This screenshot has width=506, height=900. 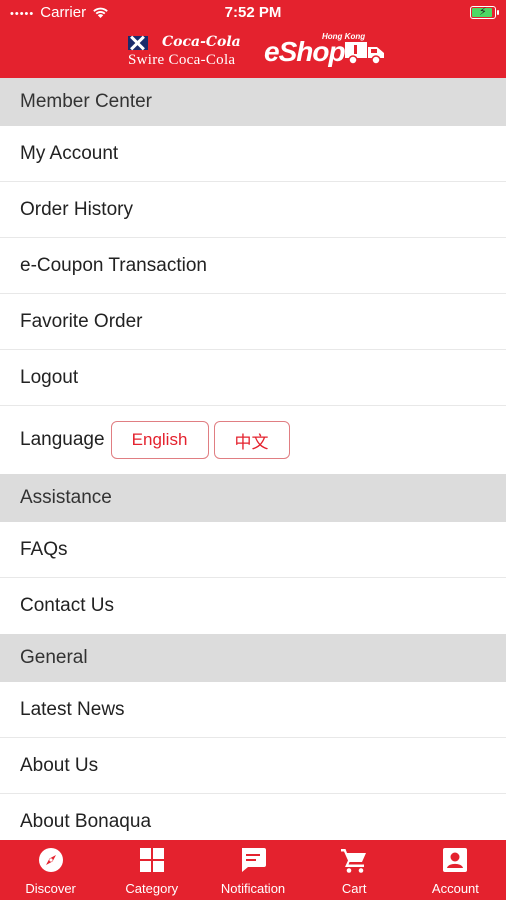 I want to click on menu-item-my-account: My Account, so click(x=253, y=154).